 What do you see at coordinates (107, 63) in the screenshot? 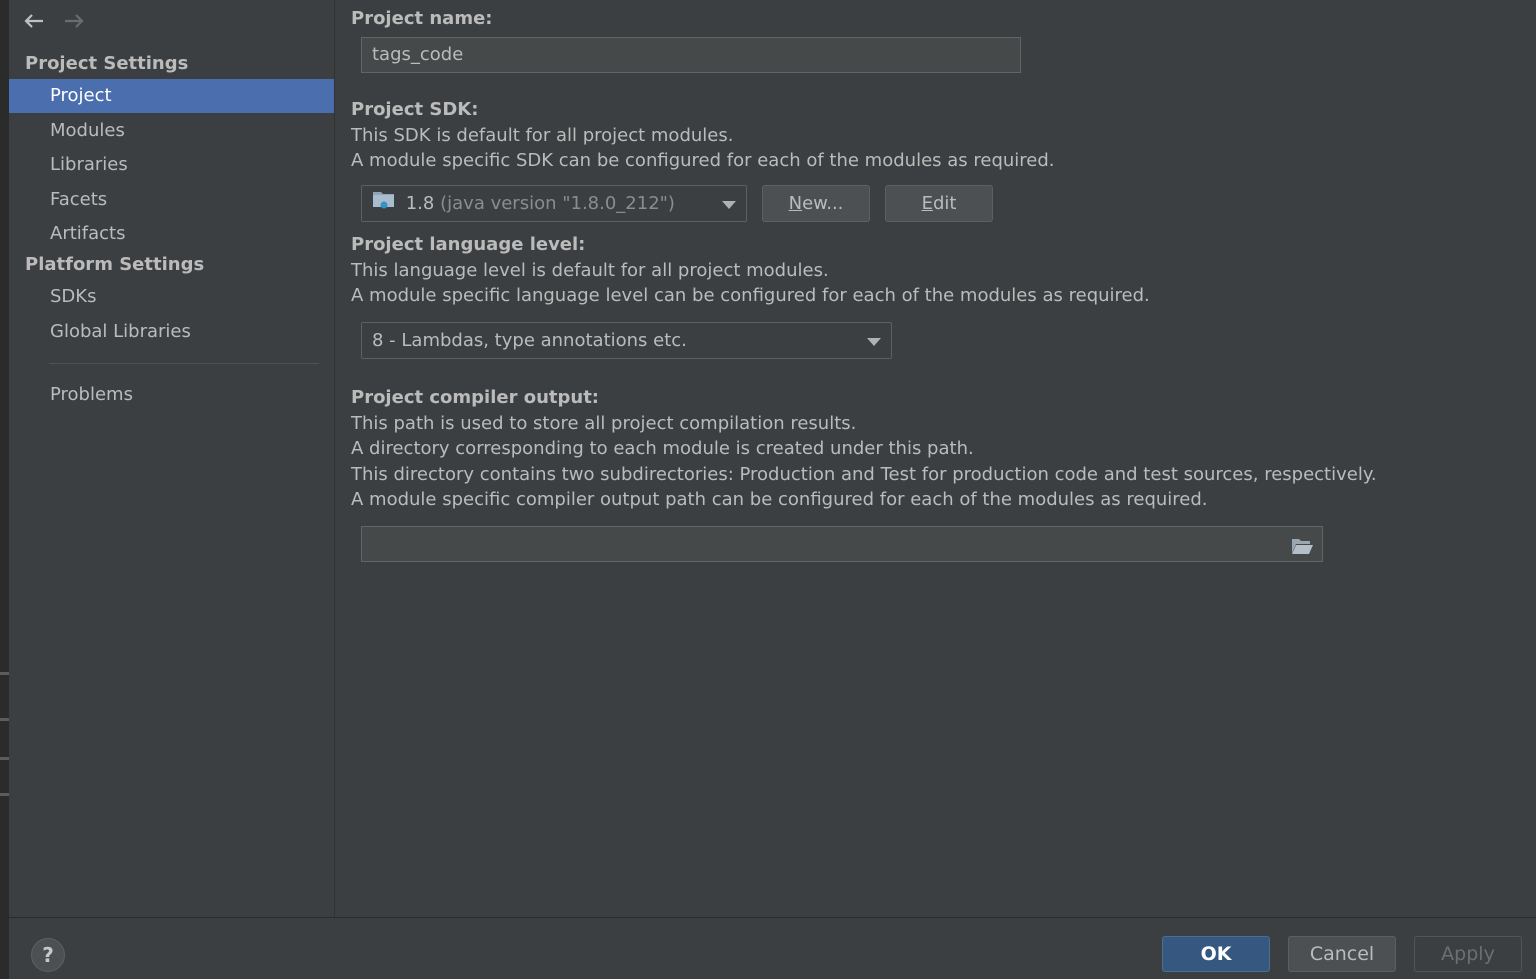
I see `project-settings-header: Project Settings` at bounding box center [107, 63].